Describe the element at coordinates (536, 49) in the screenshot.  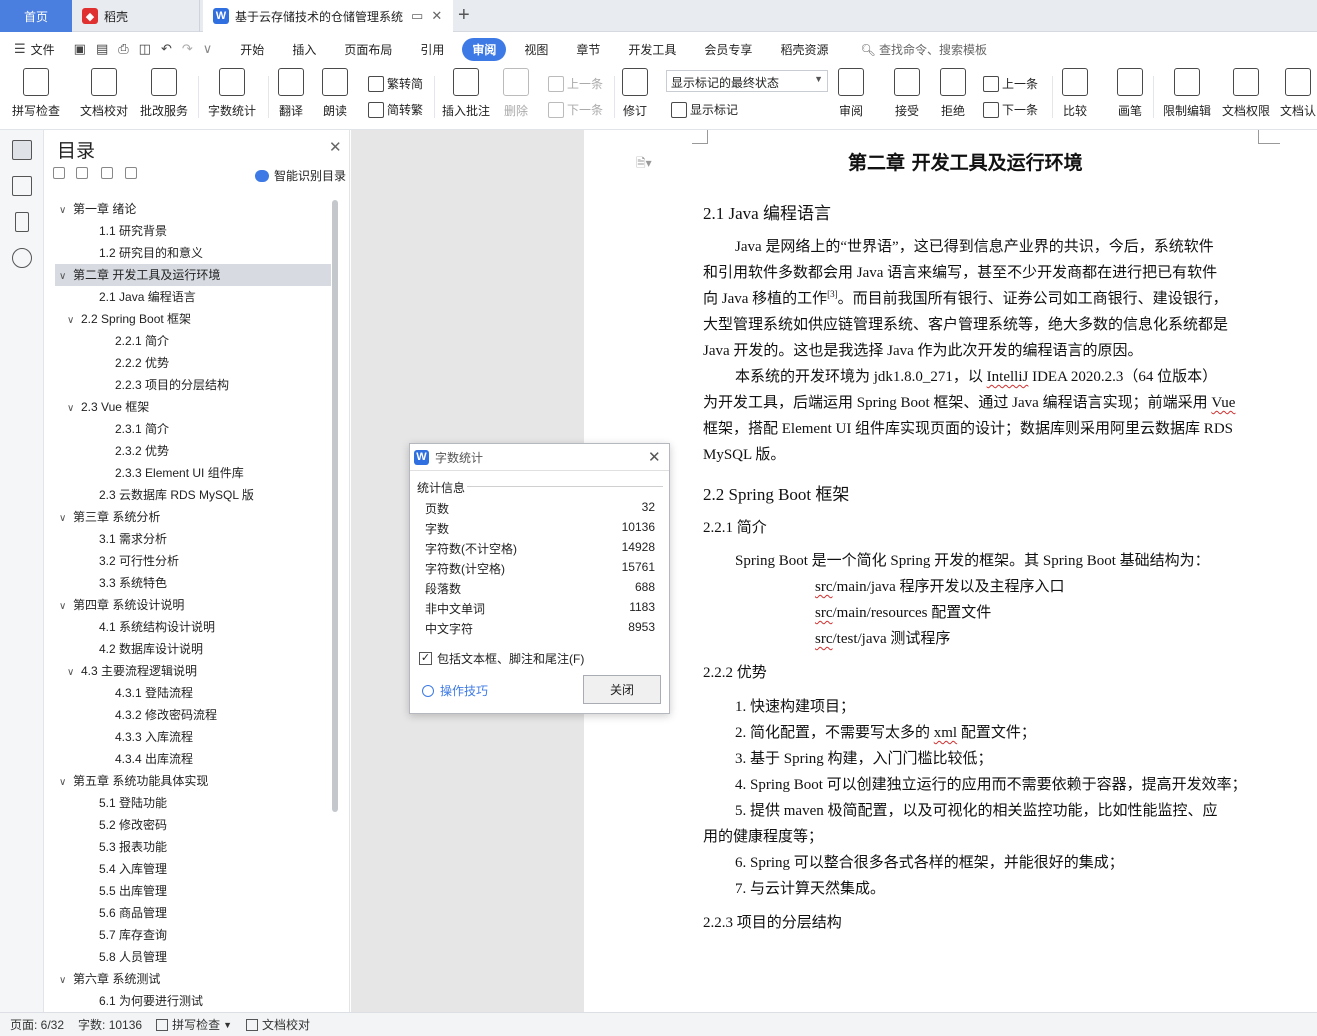
I see `menu-tab: 视图` at that location.